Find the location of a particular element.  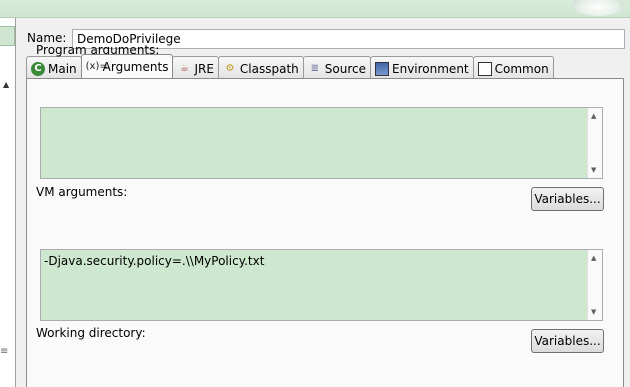

tab-jre-label: JRE is located at coordinates (204, 68).